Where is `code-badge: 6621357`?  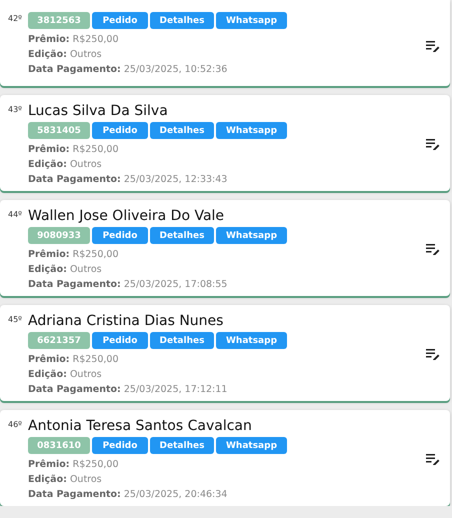
code-badge: 6621357 is located at coordinates (59, 340).